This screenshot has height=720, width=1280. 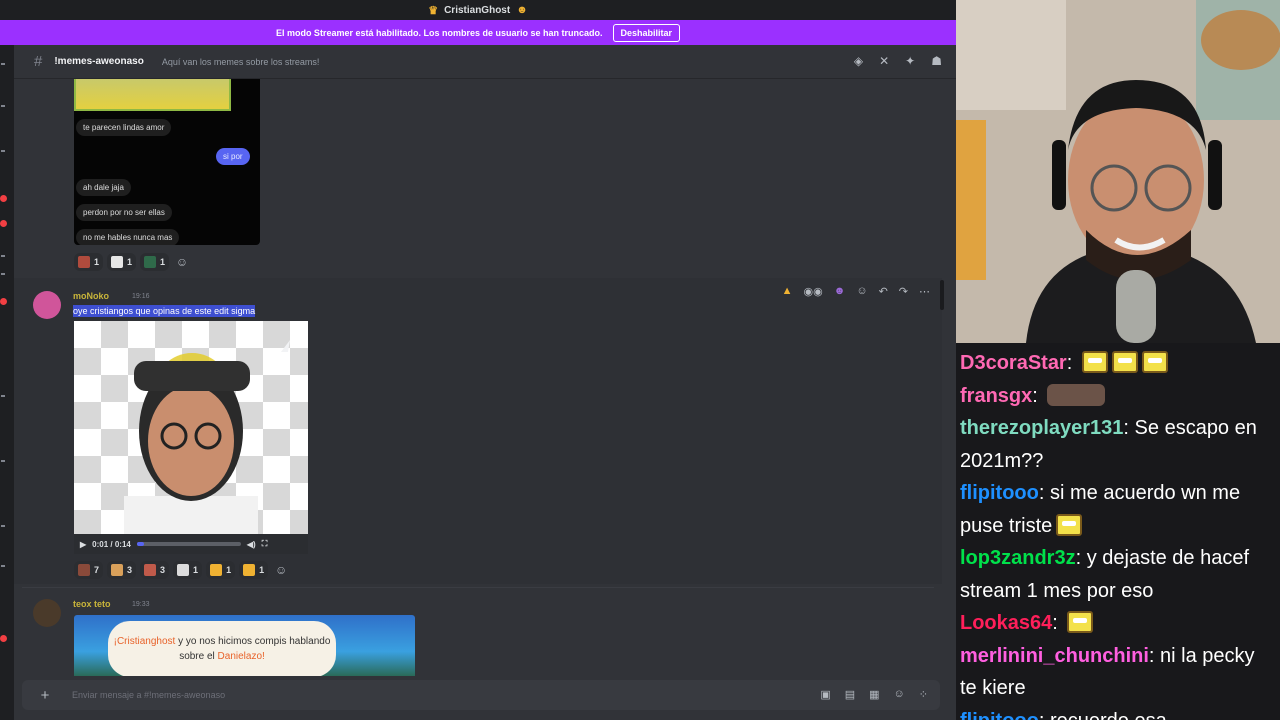 I want to click on hash-icon: #, so click(x=38, y=61).